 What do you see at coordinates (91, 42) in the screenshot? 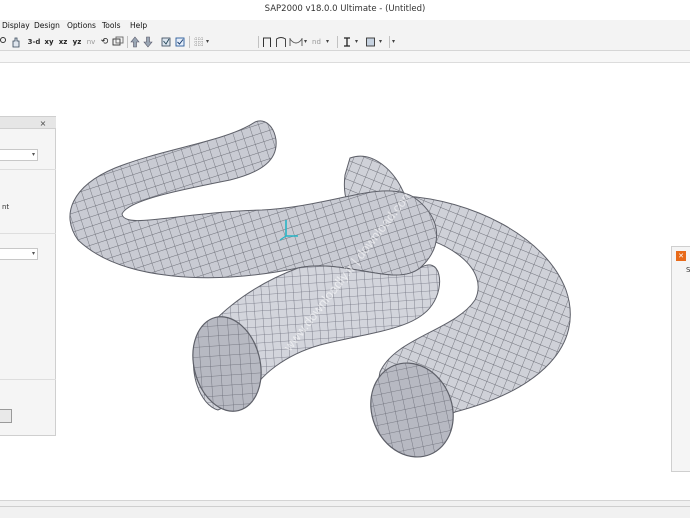
I see `view-nv-button: nv` at bounding box center [91, 42].